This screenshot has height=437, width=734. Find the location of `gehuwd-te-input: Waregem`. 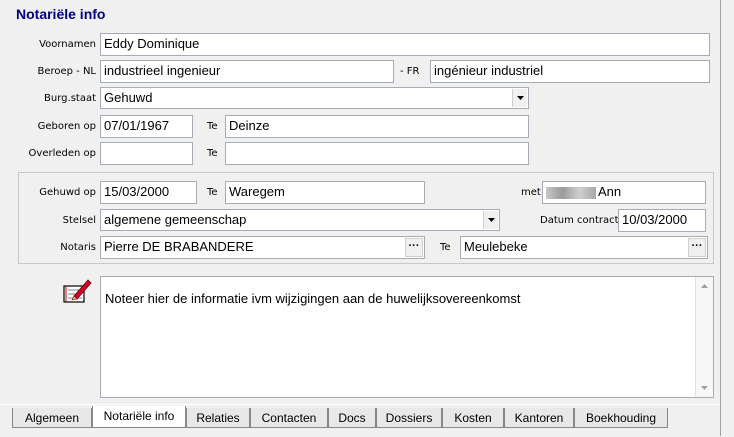

gehuwd-te-input: Waregem is located at coordinates (325, 192).